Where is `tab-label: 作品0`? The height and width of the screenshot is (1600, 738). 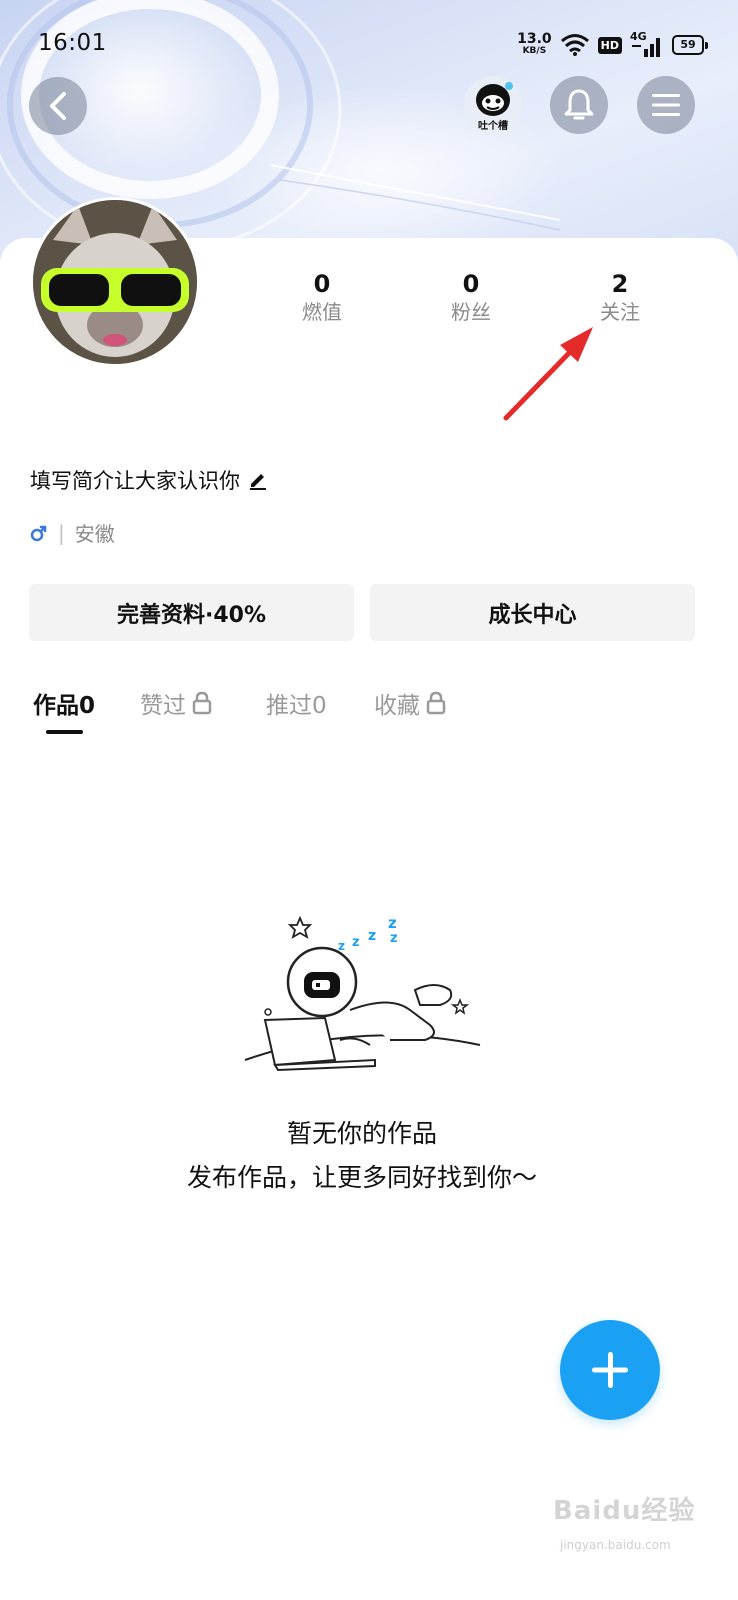
tab-label: 作品0 is located at coordinates (64, 706).